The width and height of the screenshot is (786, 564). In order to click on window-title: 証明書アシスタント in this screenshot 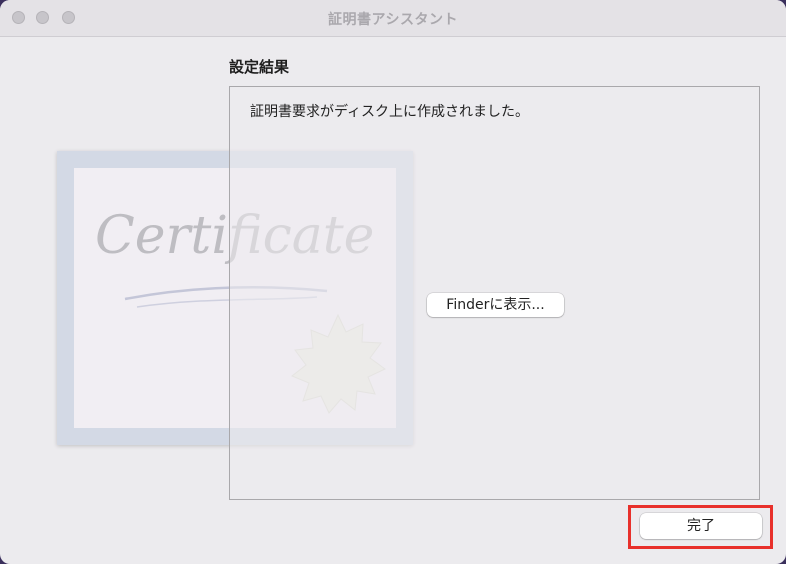, I will do `click(393, 20)`.